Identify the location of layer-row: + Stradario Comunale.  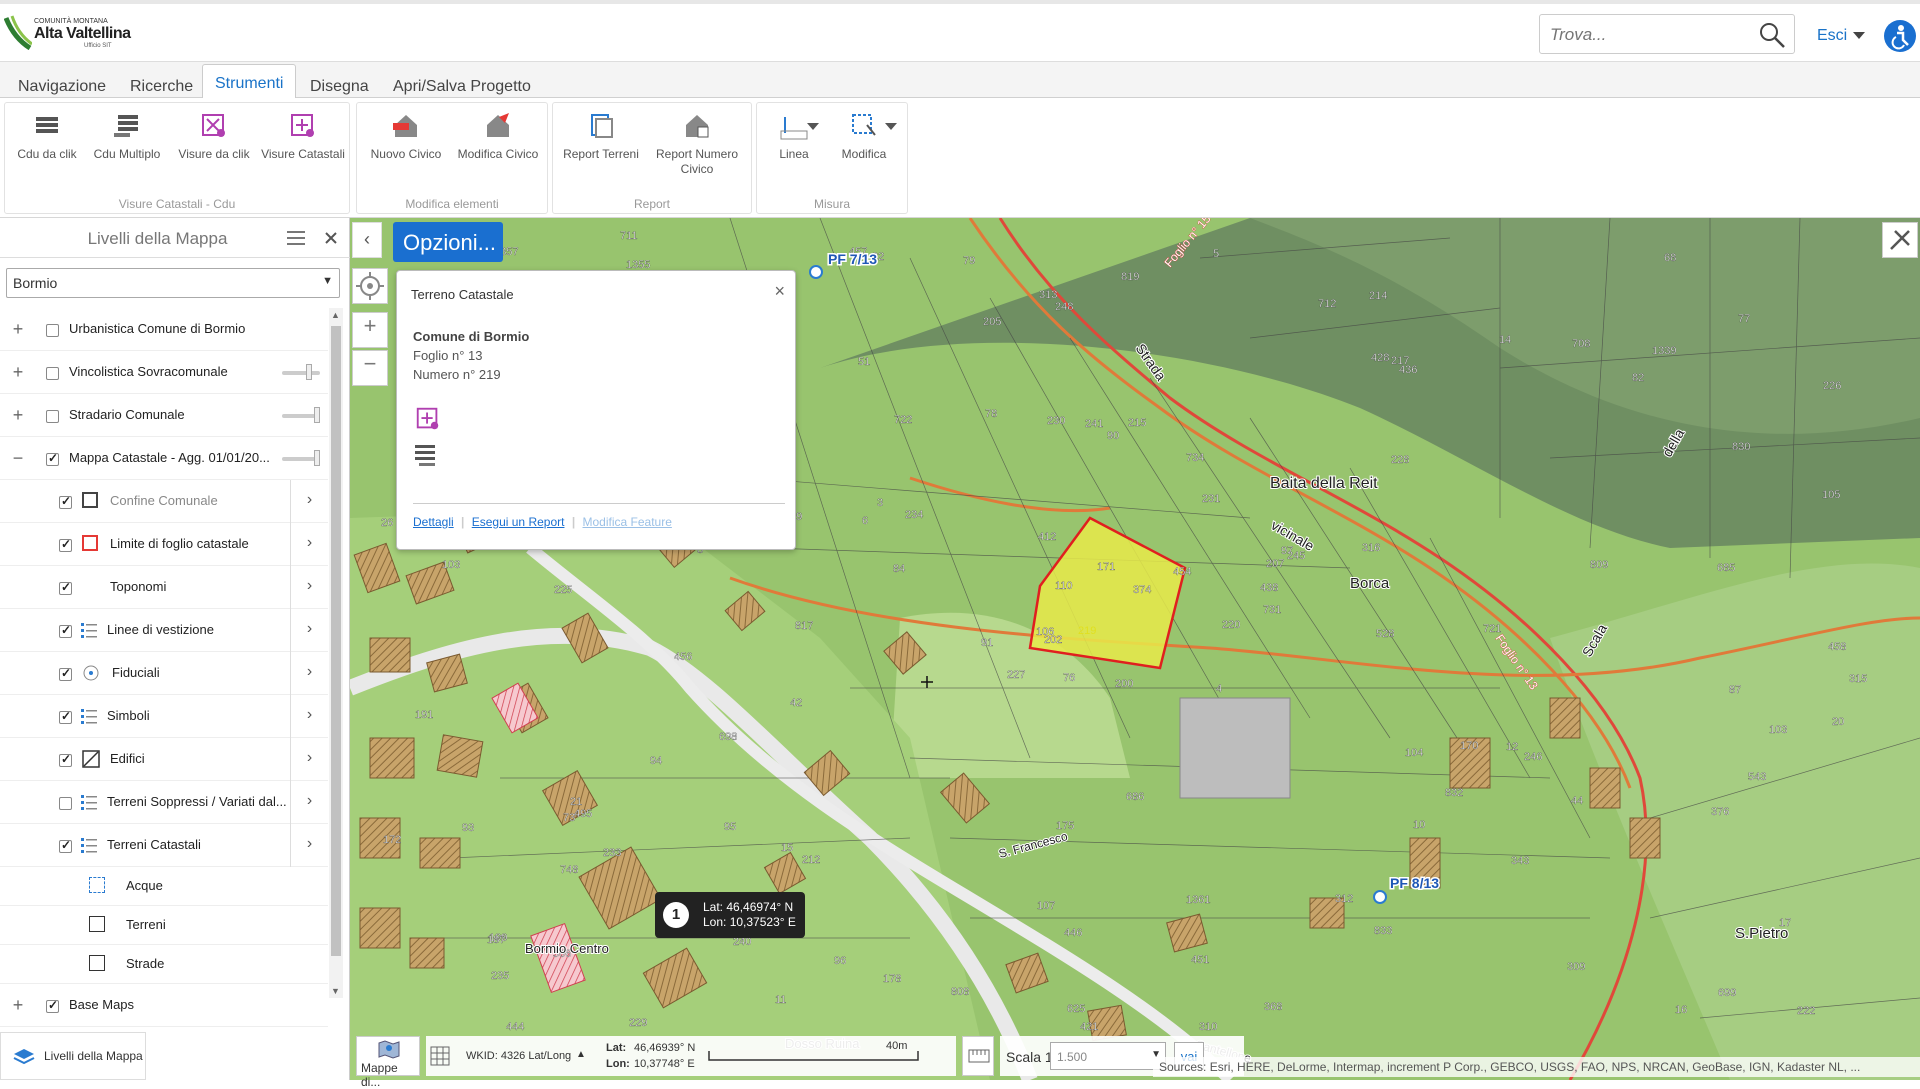
(164, 415).